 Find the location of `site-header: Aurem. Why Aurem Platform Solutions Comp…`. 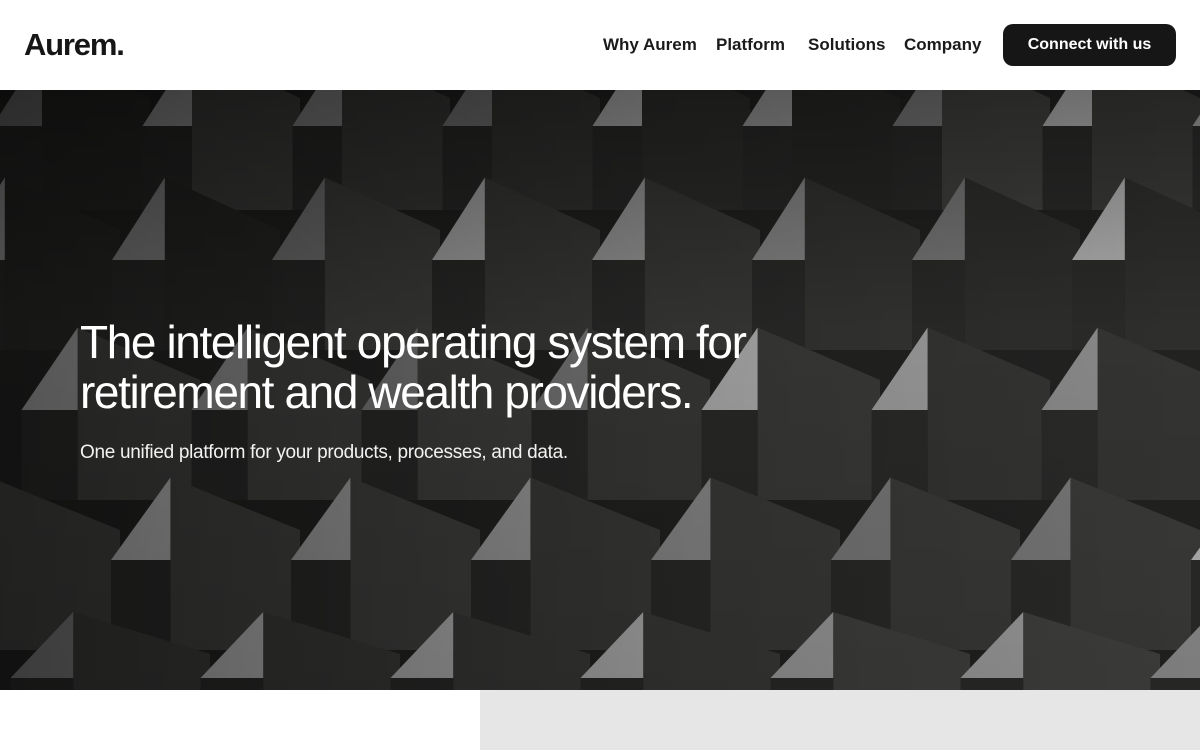

site-header: Aurem. Why Aurem Platform Solutions Comp… is located at coordinates (600, 45).